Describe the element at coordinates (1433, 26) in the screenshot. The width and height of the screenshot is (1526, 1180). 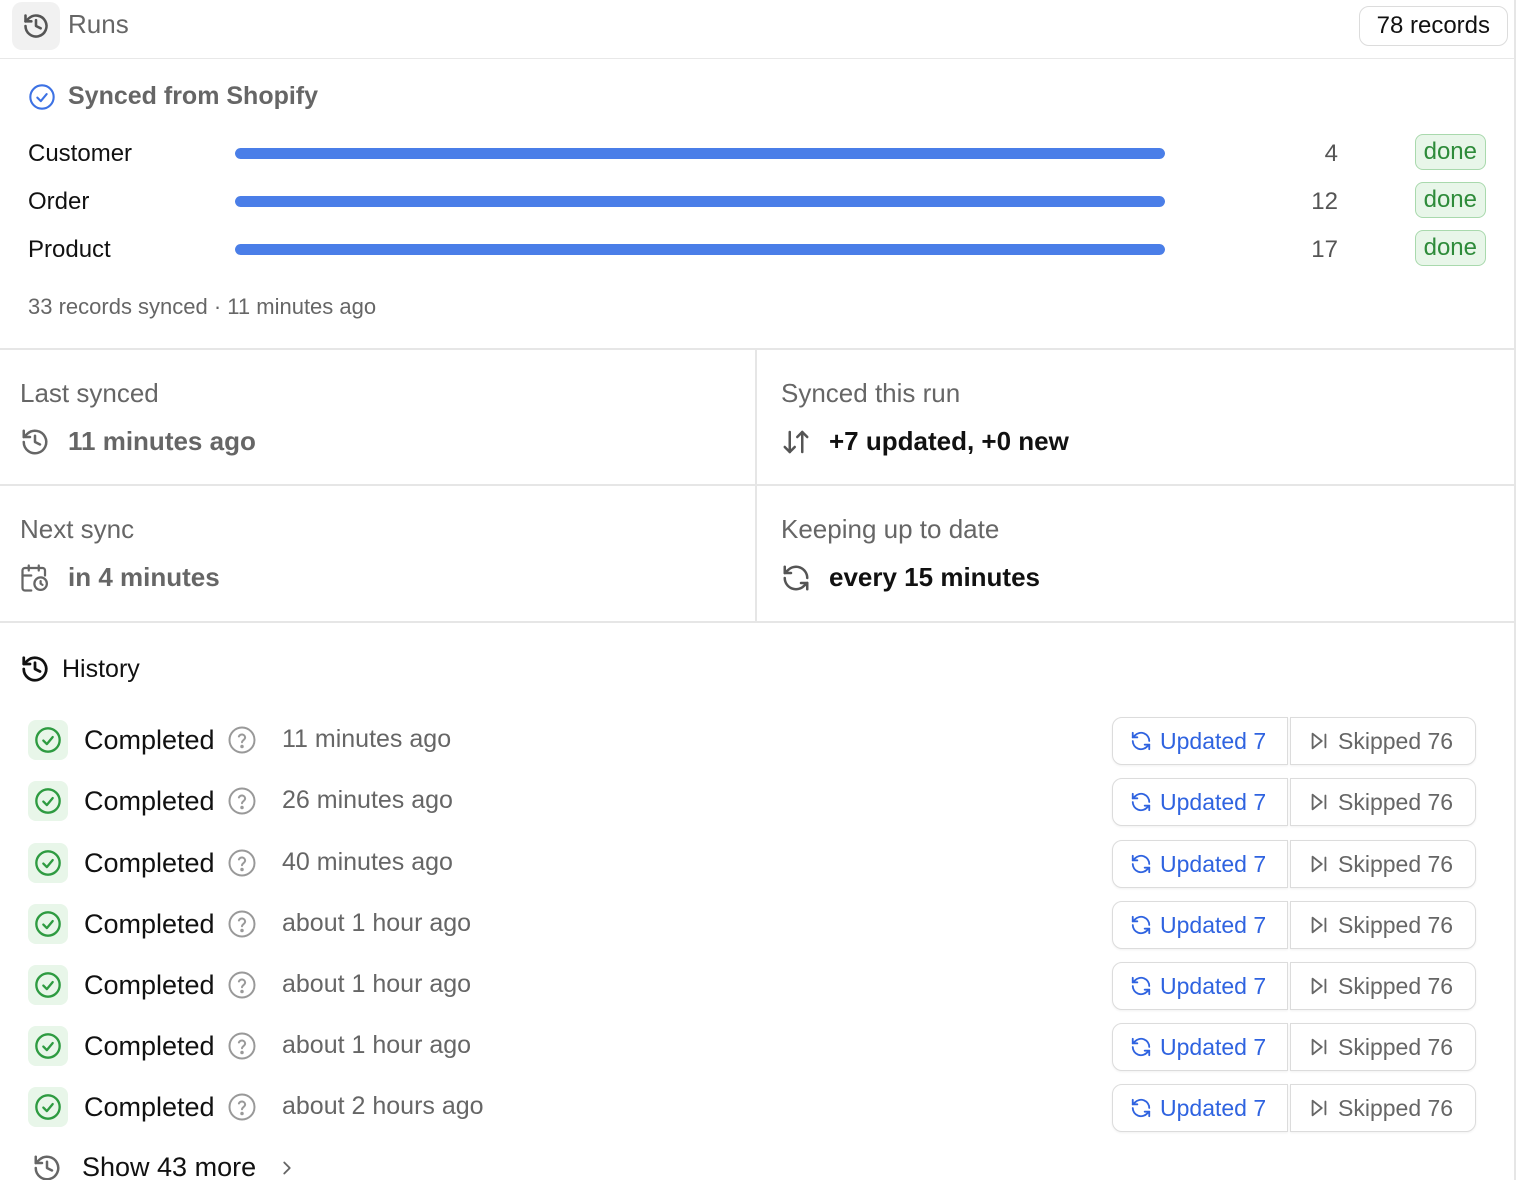
I see `records-badge: 78 records` at that location.